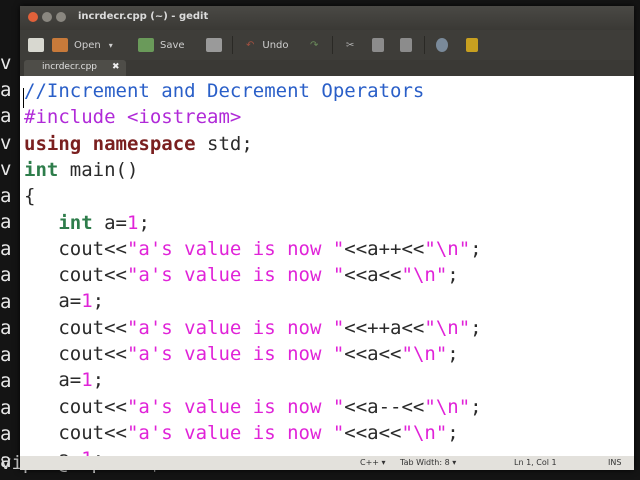 Image resolution: width=640 pixels, height=480 pixels. Describe the element at coordinates (615, 462) in the screenshot. I see `insert-mode: INS` at that location.